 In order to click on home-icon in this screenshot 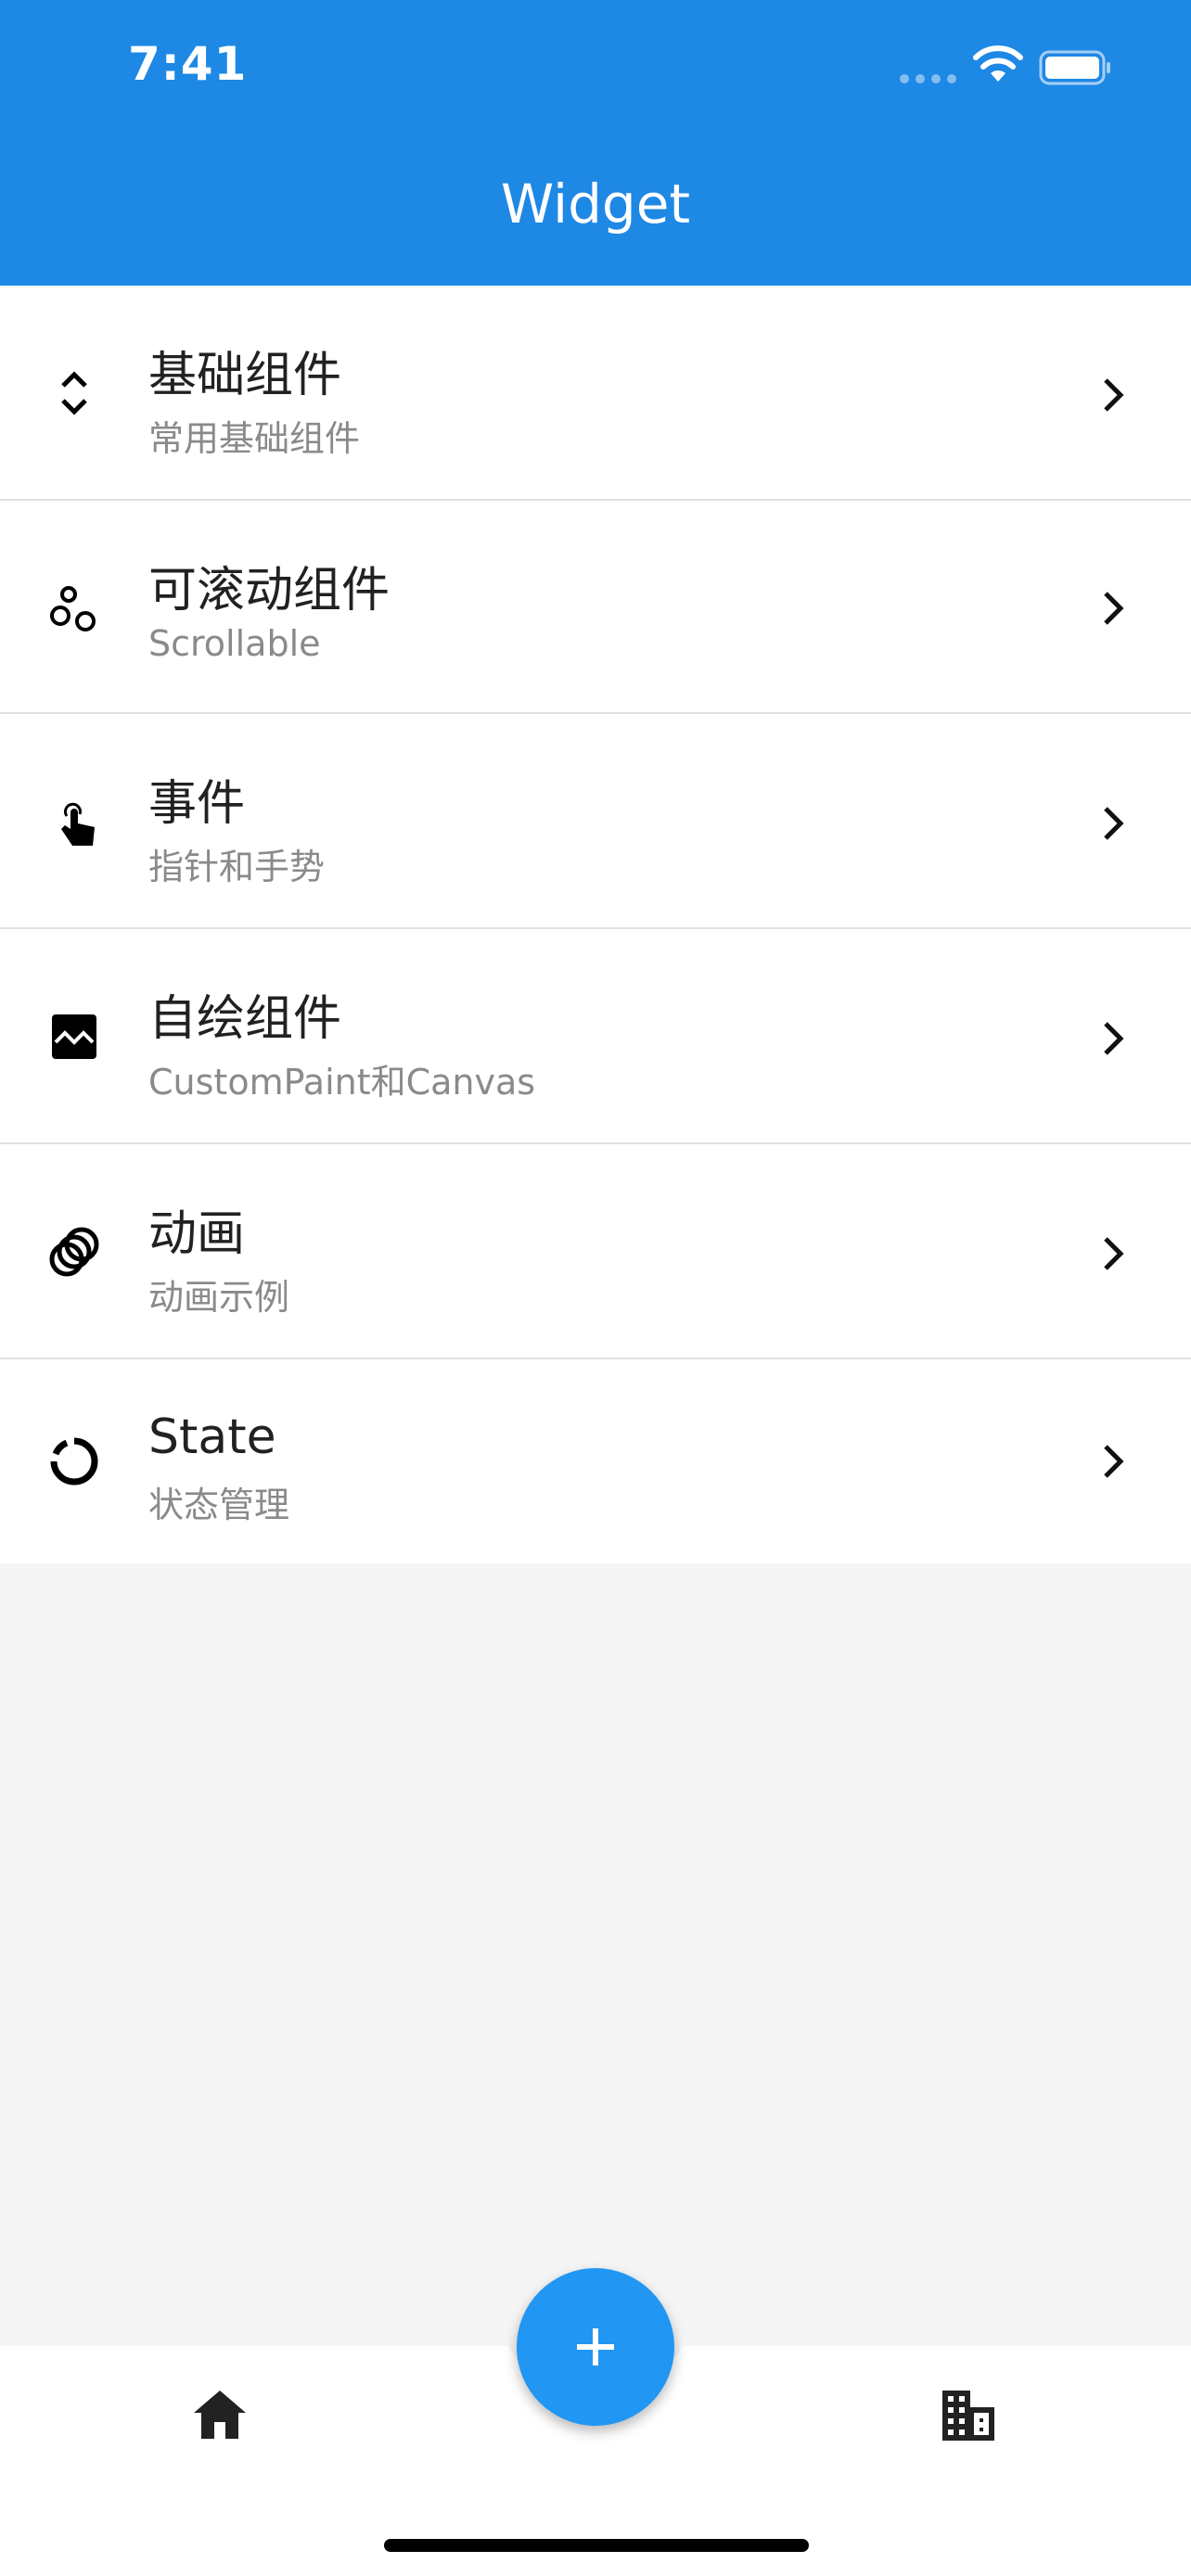, I will do `click(220, 2414)`.